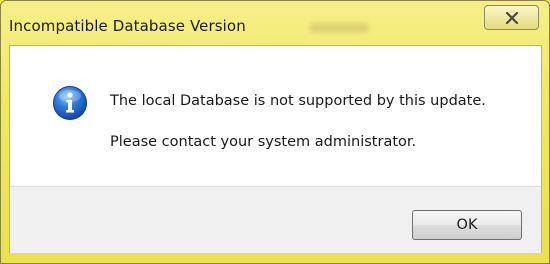 This screenshot has width=550, height=264. What do you see at coordinates (70, 103) in the screenshot?
I see `info-icon` at bounding box center [70, 103].